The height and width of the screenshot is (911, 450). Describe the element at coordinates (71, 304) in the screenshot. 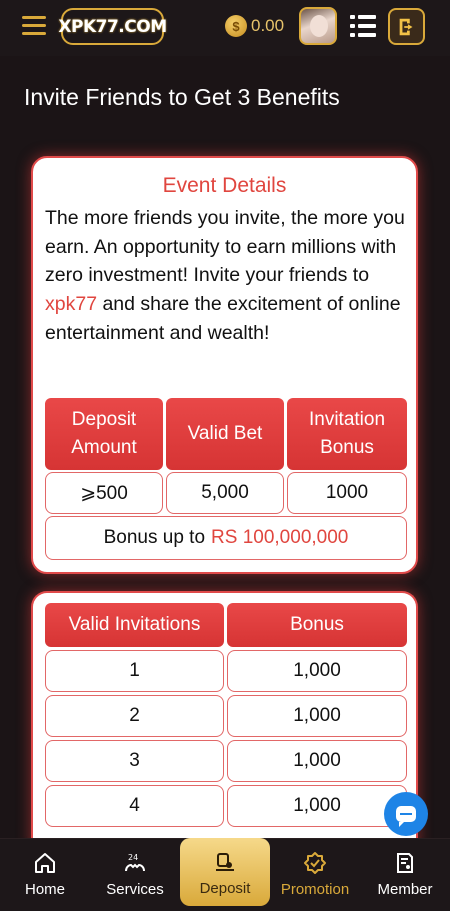

I see `brand-highlight: xpk77` at that location.